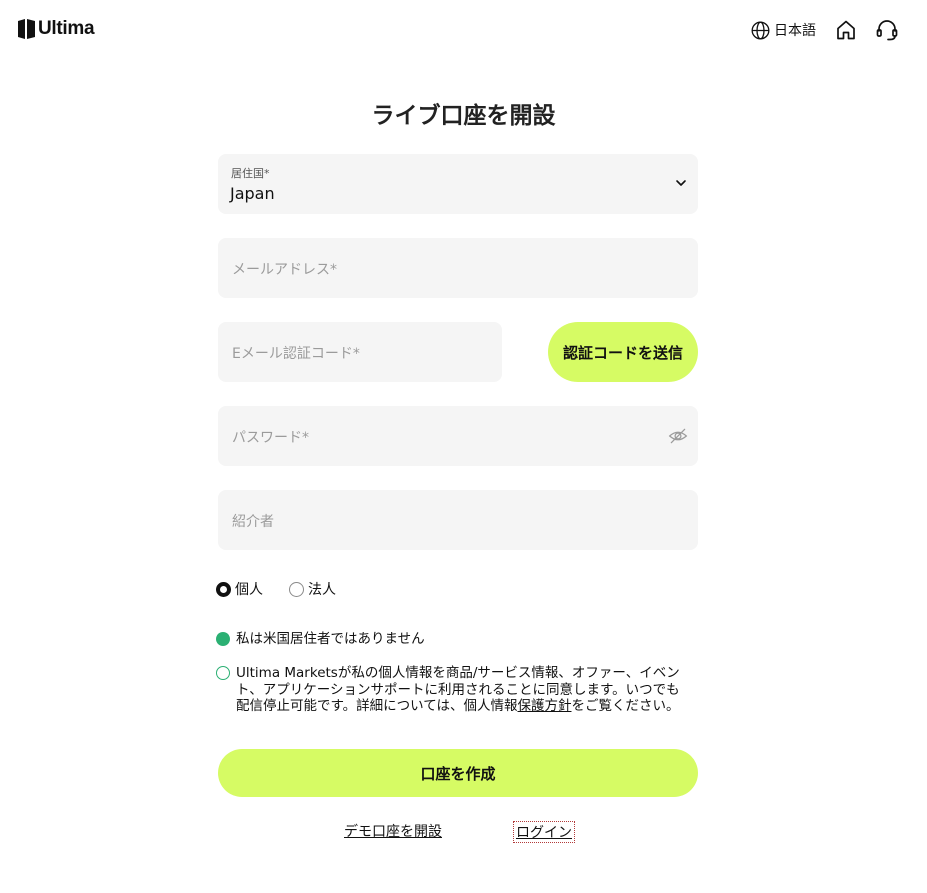 This screenshot has width=927, height=893. I want to click on radio-individual-label: 個人, so click(249, 590).